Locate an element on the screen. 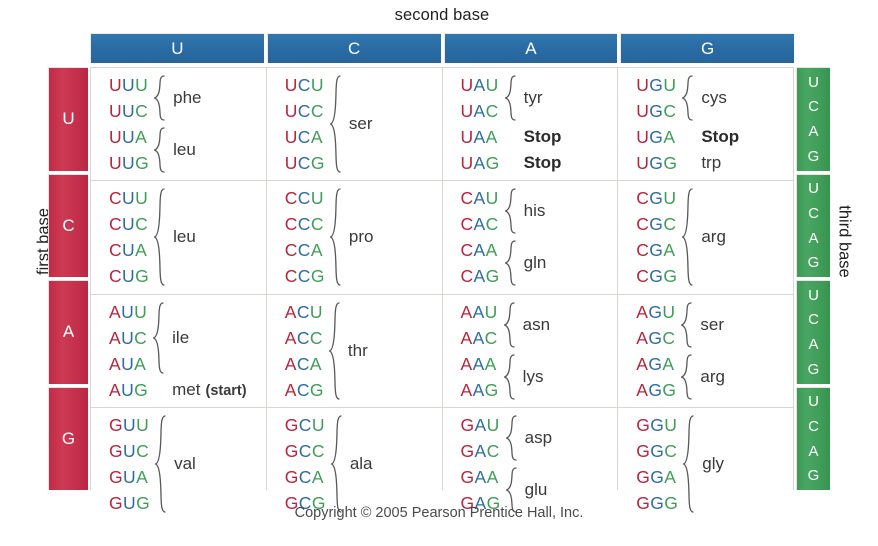  amino-acid-label: ala is located at coordinates (361, 463).